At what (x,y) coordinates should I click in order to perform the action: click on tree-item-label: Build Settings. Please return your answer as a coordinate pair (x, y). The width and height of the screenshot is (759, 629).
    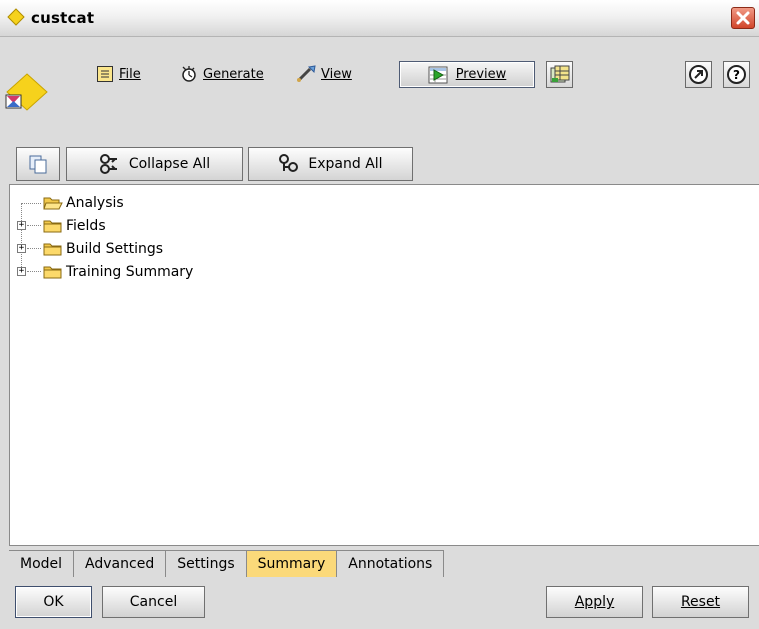
    Looking at the image, I should click on (115, 249).